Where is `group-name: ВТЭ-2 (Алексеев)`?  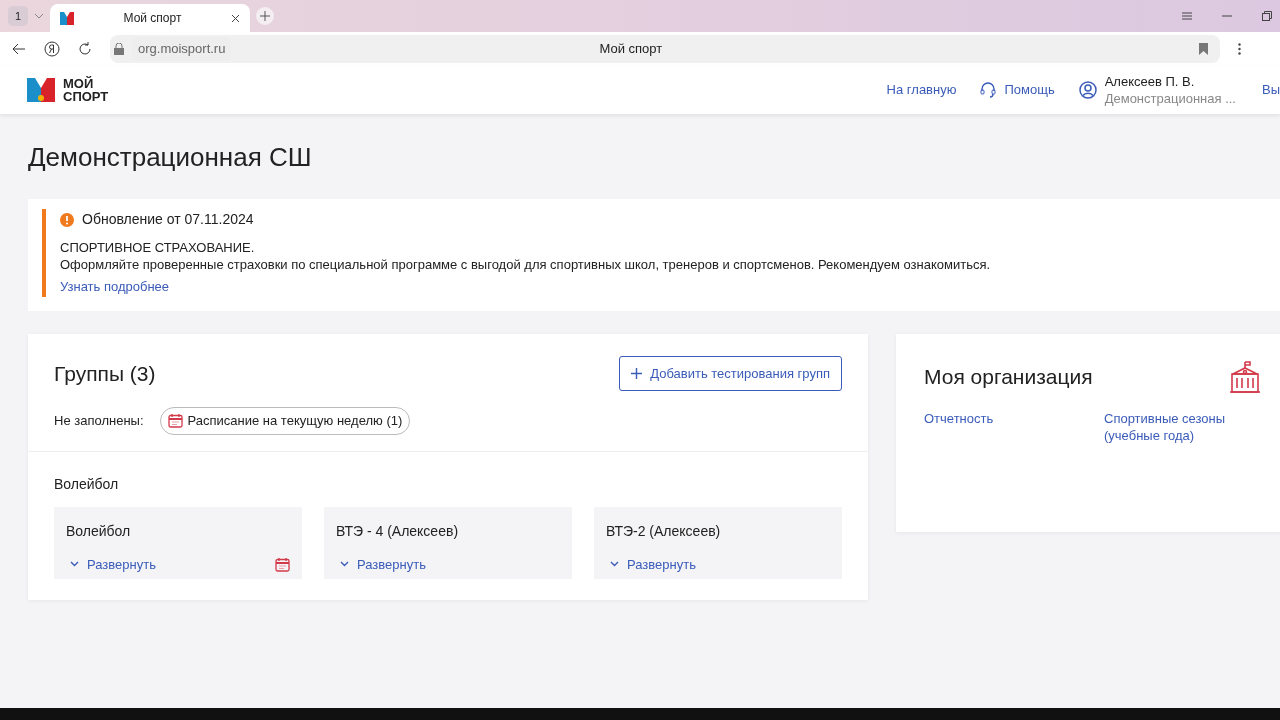 group-name: ВТЭ-2 (Алексеев) is located at coordinates (664, 531).